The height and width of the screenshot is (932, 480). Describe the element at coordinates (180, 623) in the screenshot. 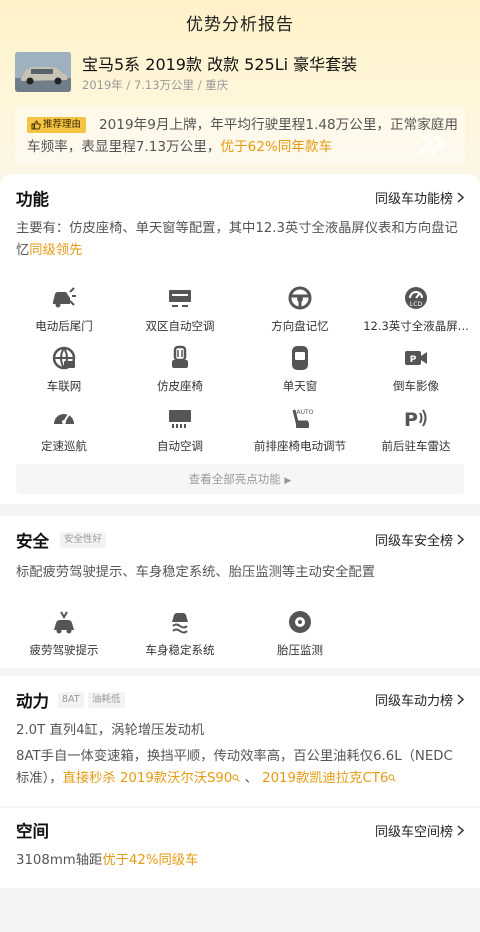

I see `stability-control-icon` at that location.